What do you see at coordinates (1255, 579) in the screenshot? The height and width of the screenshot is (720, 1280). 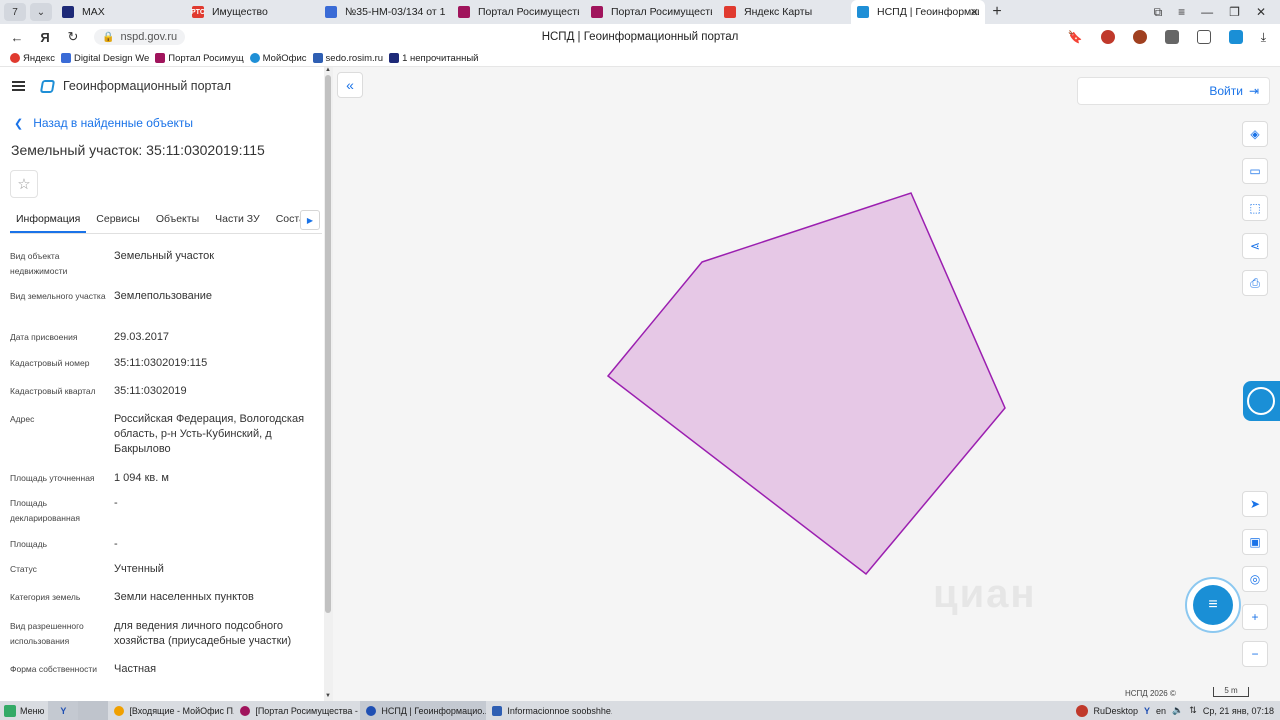 I see `geolocation-button: ◎` at bounding box center [1255, 579].